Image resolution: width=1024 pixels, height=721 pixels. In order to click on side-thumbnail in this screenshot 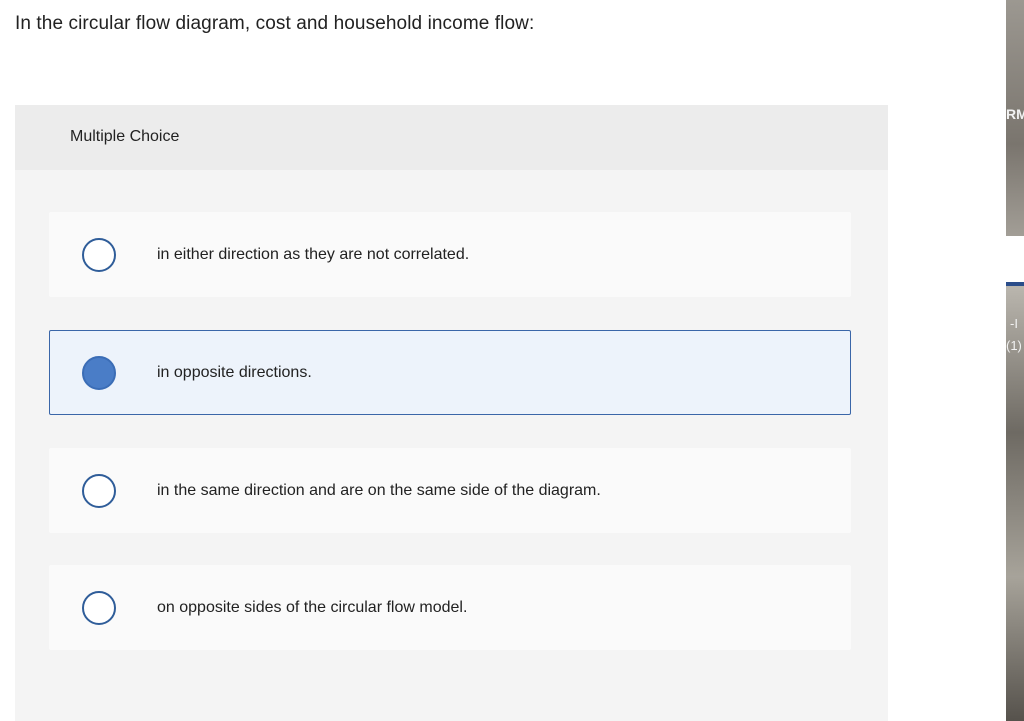, I will do `click(1015, 260)`.